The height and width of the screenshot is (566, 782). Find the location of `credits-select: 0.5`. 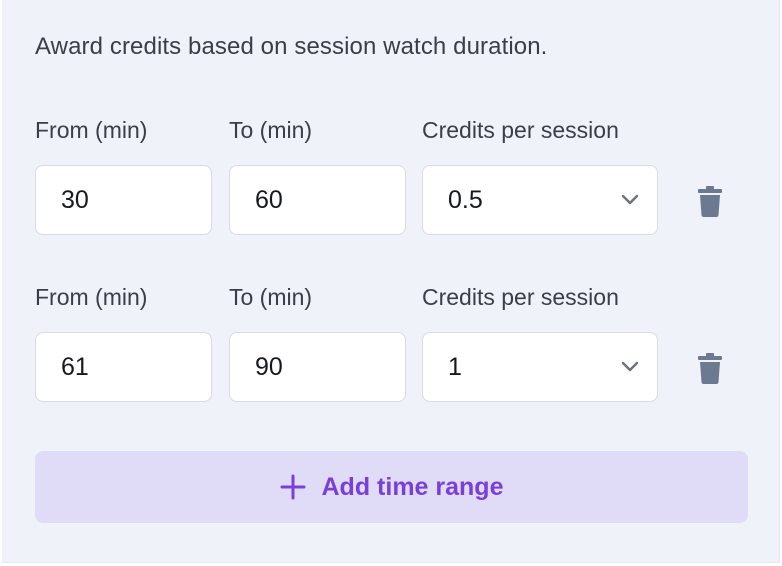

credits-select: 0.5 is located at coordinates (540, 200).